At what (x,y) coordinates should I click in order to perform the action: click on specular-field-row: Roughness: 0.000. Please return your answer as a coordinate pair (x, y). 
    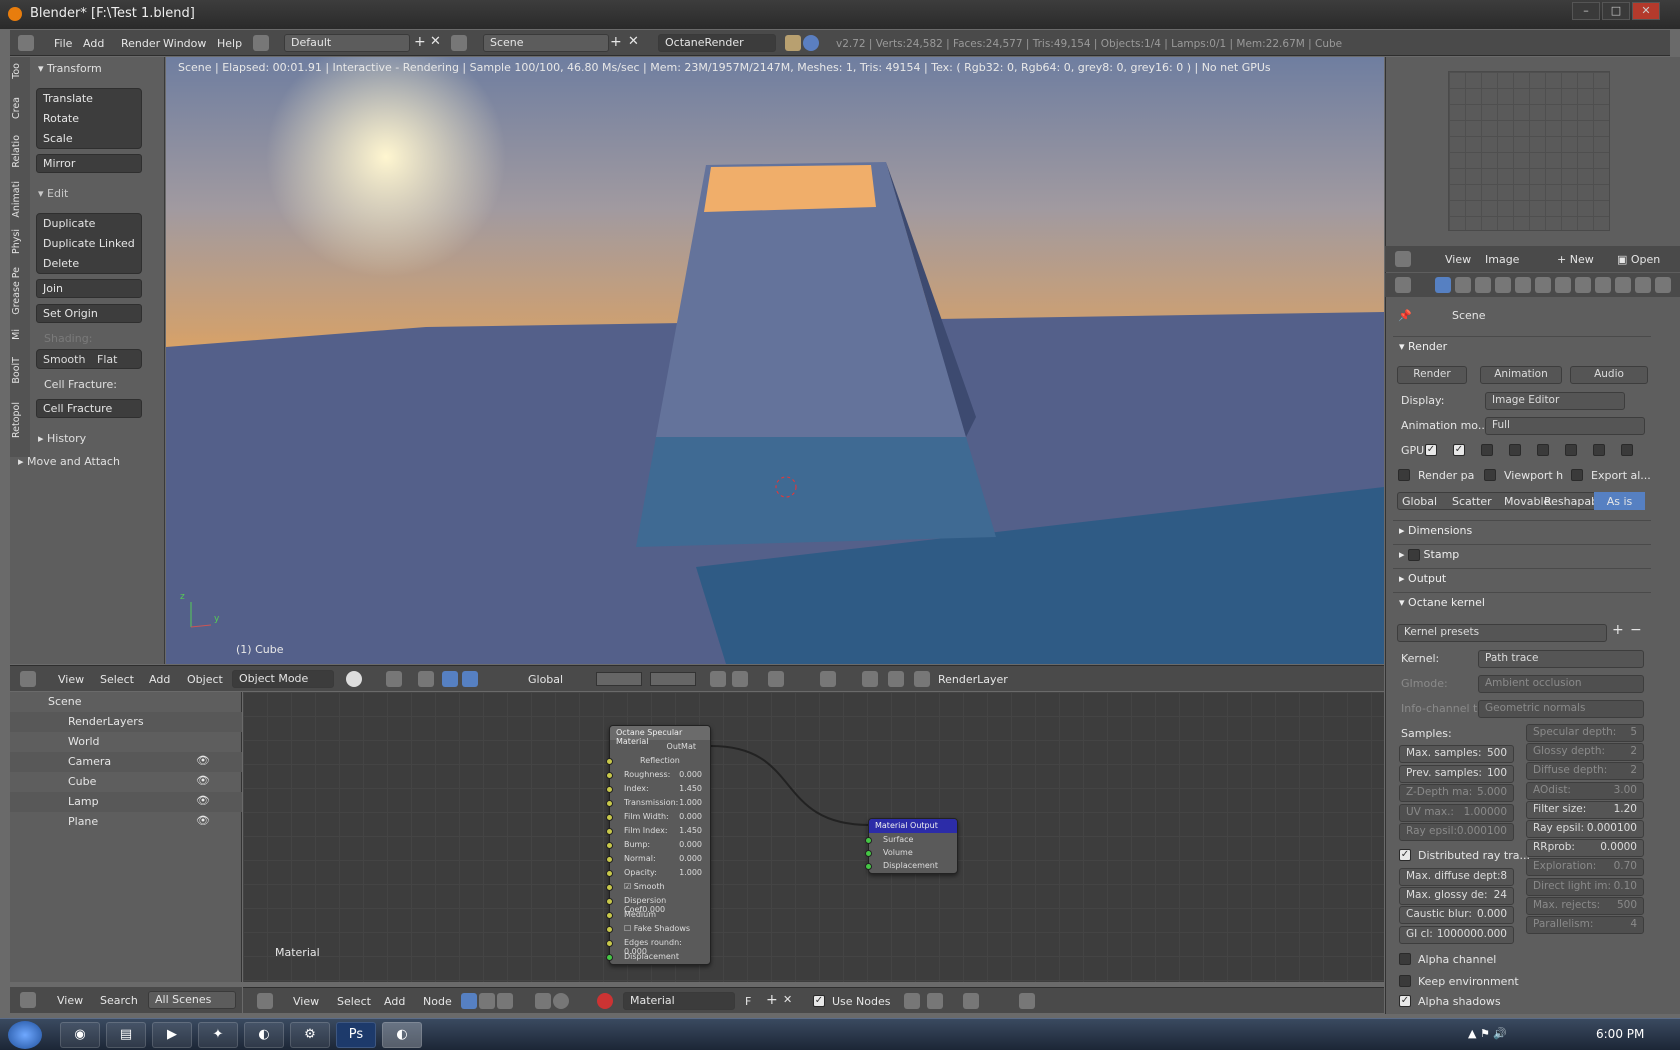
    Looking at the image, I should click on (658, 775).